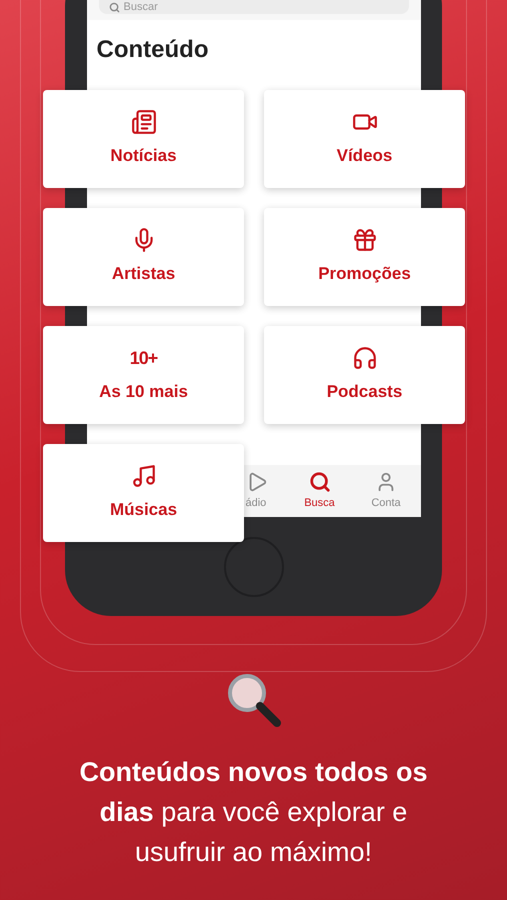  I want to click on tab-bar-item: Busca, so click(320, 491).